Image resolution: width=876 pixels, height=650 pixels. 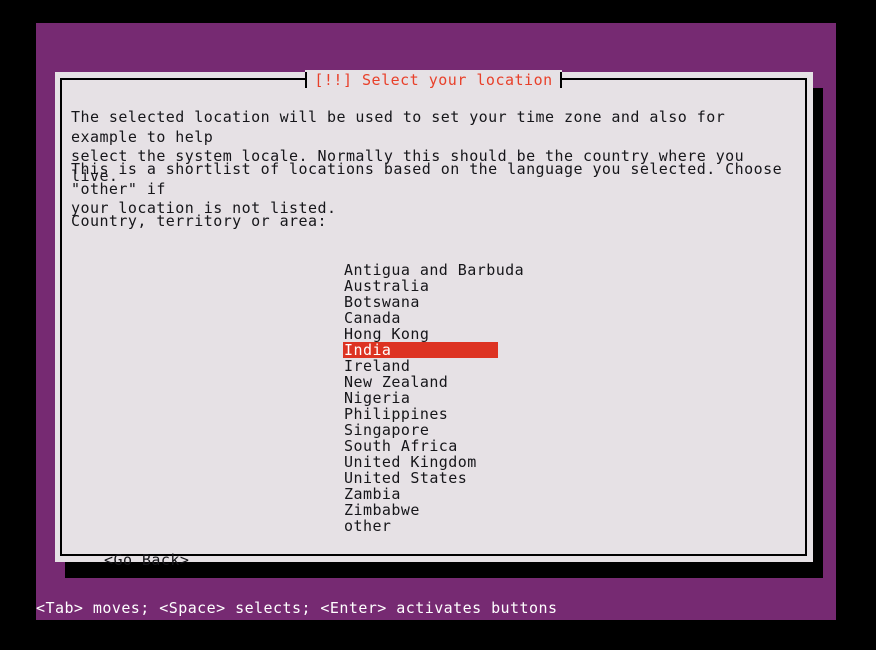 I want to click on country-list-item-selected: India, so click(x=420, y=350).